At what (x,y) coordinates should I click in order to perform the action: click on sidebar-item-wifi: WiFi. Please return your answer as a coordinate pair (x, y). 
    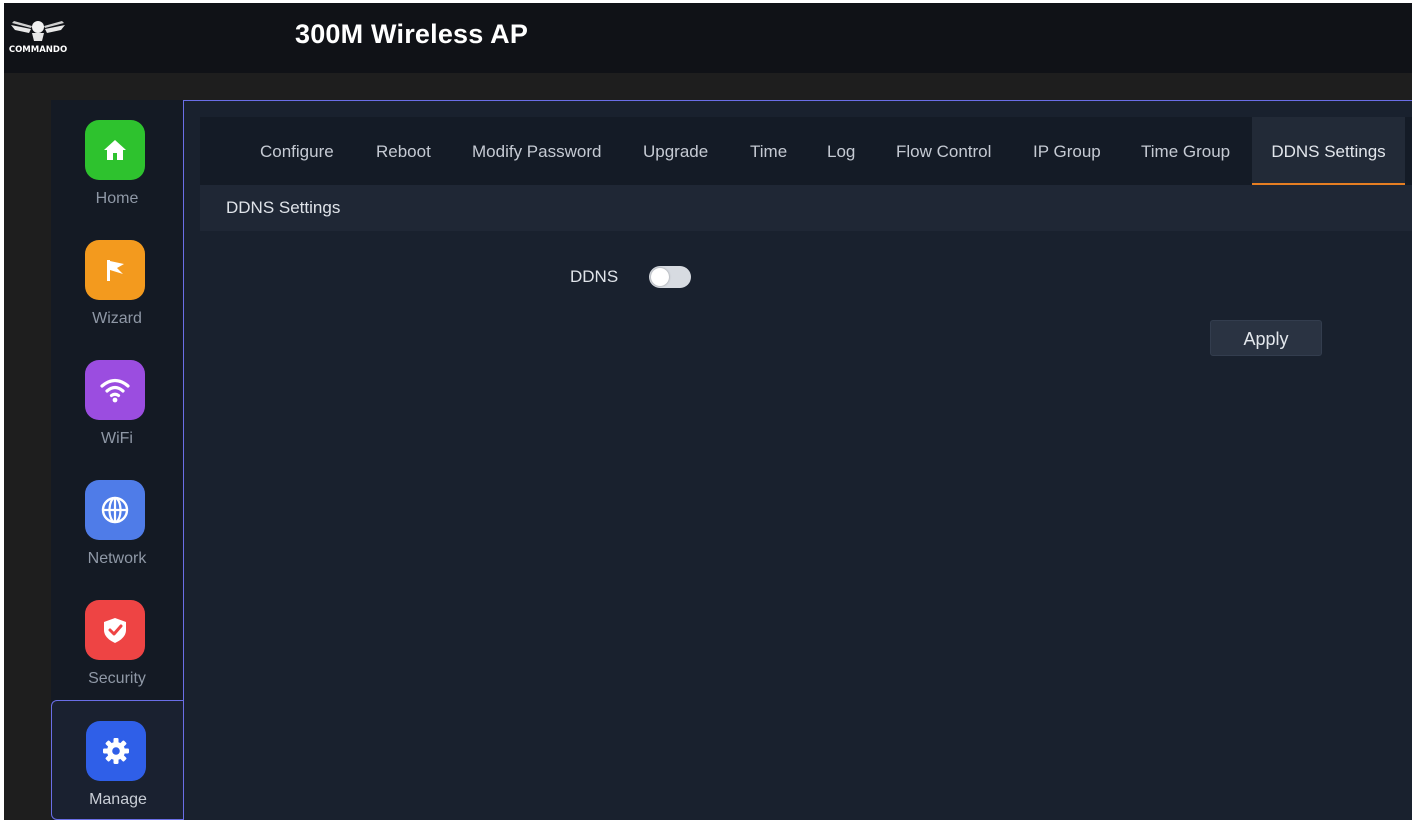
    Looking at the image, I should click on (117, 400).